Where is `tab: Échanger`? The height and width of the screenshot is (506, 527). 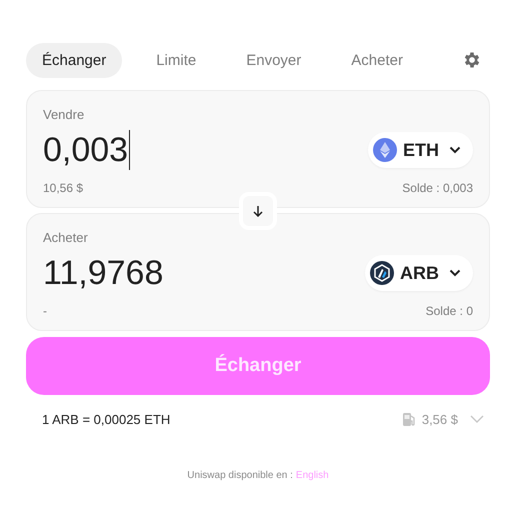
tab: Échanger is located at coordinates (74, 60).